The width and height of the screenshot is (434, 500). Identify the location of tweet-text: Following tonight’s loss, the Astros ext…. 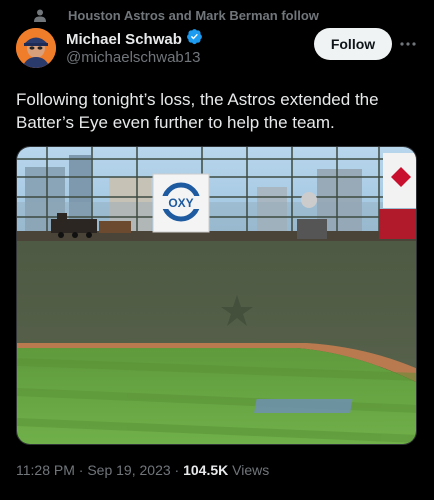
(197, 111).